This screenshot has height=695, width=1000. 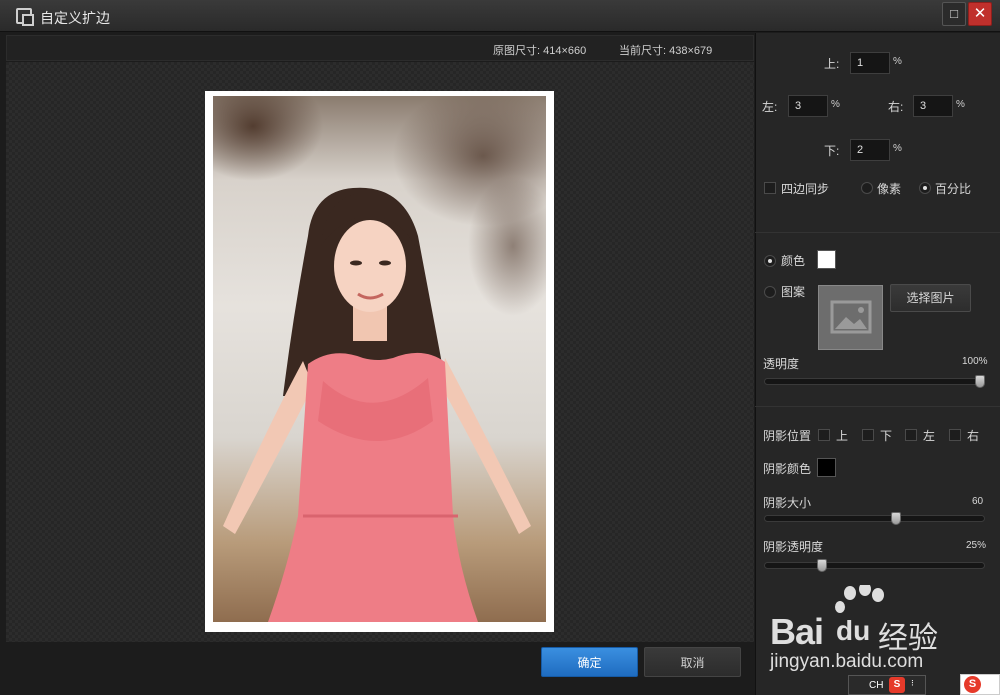 What do you see at coordinates (870, 63) in the screenshot?
I see `top-input: 1` at bounding box center [870, 63].